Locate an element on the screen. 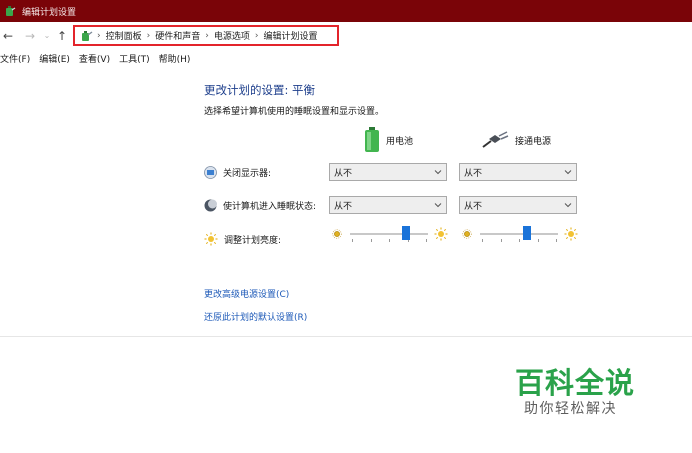 The width and height of the screenshot is (692, 453). title-bar: 编辑计划设置 is located at coordinates (346, 11).